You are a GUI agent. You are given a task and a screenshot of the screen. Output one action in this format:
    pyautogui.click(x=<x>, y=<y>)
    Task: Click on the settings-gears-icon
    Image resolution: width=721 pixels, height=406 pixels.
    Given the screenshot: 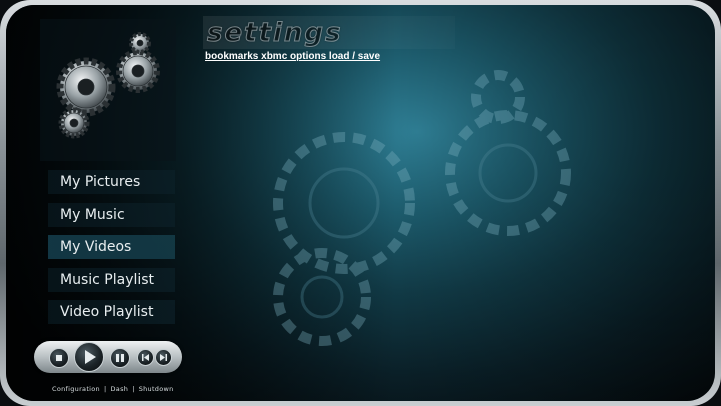 What is the action you would take?
    pyautogui.click(x=108, y=85)
    